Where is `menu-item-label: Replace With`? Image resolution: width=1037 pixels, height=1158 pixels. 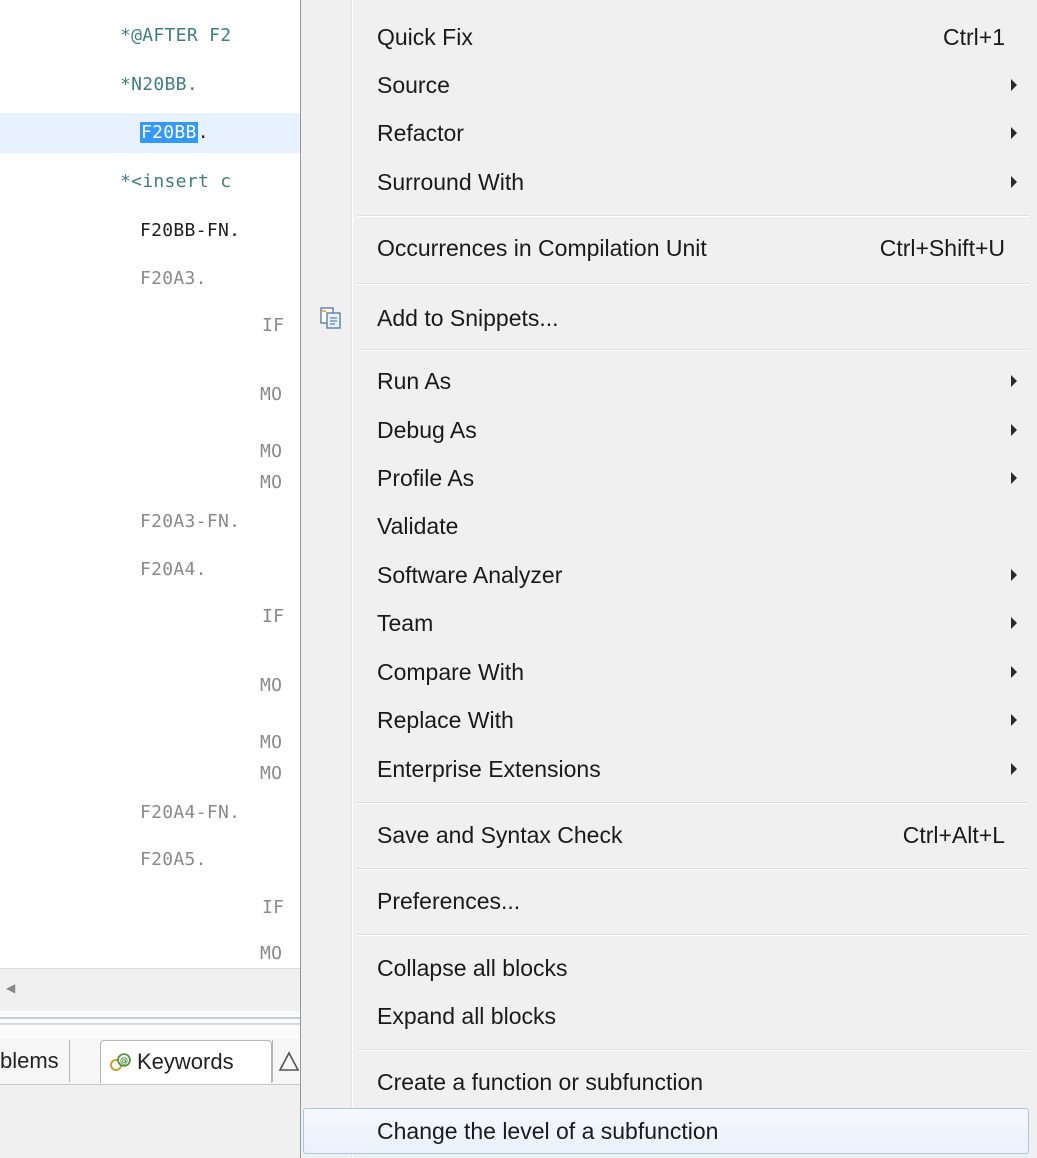 menu-item-label: Replace With is located at coordinates (445, 720).